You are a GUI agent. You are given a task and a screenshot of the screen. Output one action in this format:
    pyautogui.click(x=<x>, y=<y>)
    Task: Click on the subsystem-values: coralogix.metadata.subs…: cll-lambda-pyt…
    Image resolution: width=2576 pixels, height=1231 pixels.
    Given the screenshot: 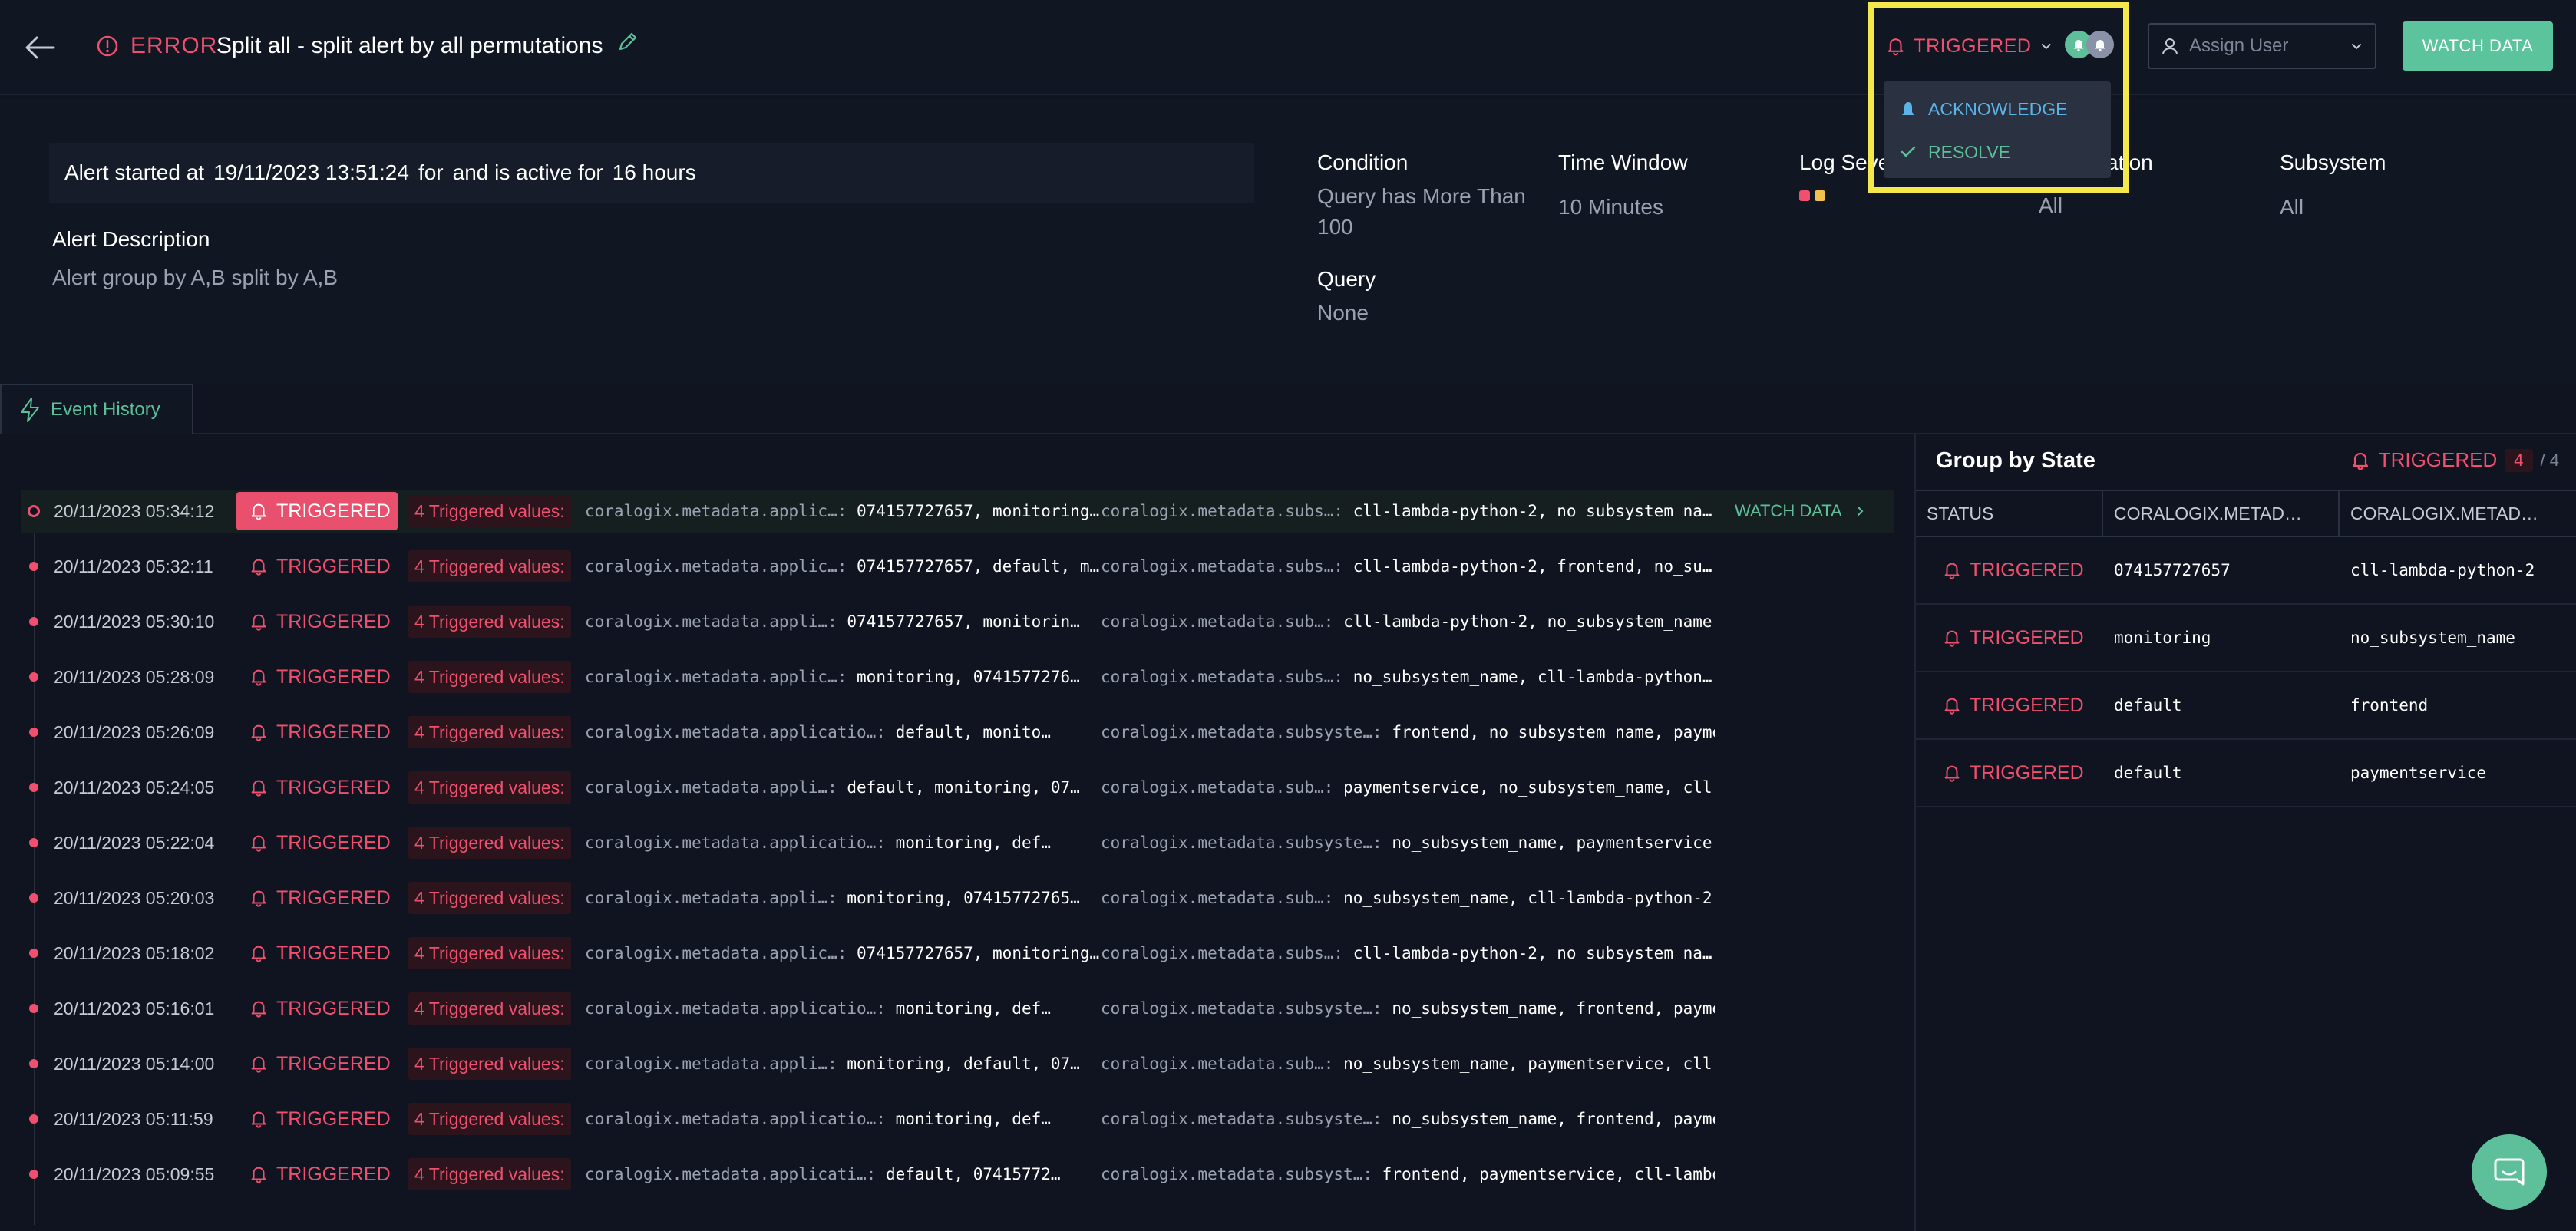 What is the action you would take?
    pyautogui.click(x=1408, y=511)
    